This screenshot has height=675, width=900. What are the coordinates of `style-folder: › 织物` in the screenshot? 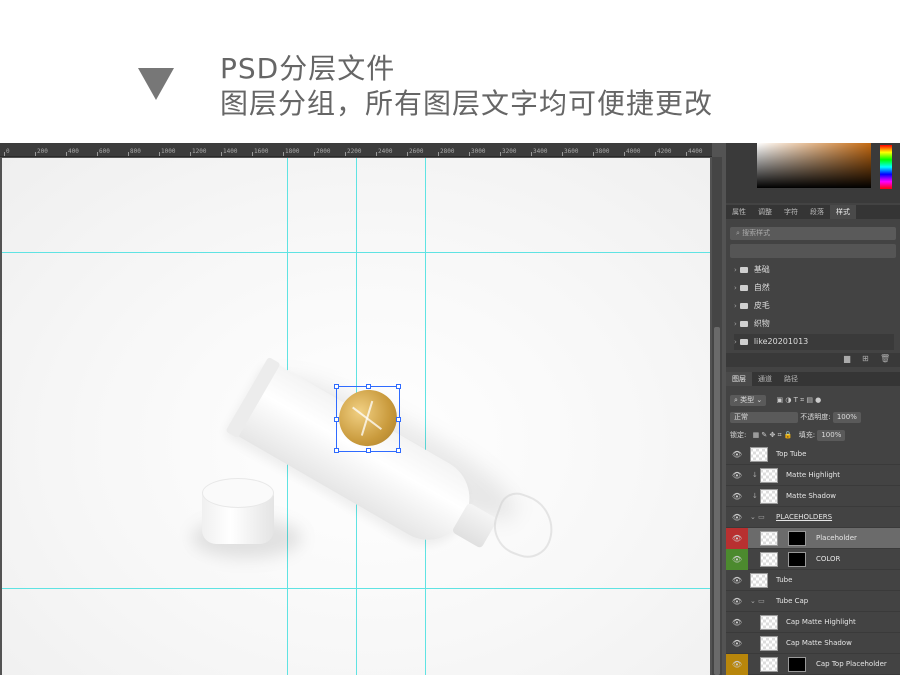 It's located at (814, 324).